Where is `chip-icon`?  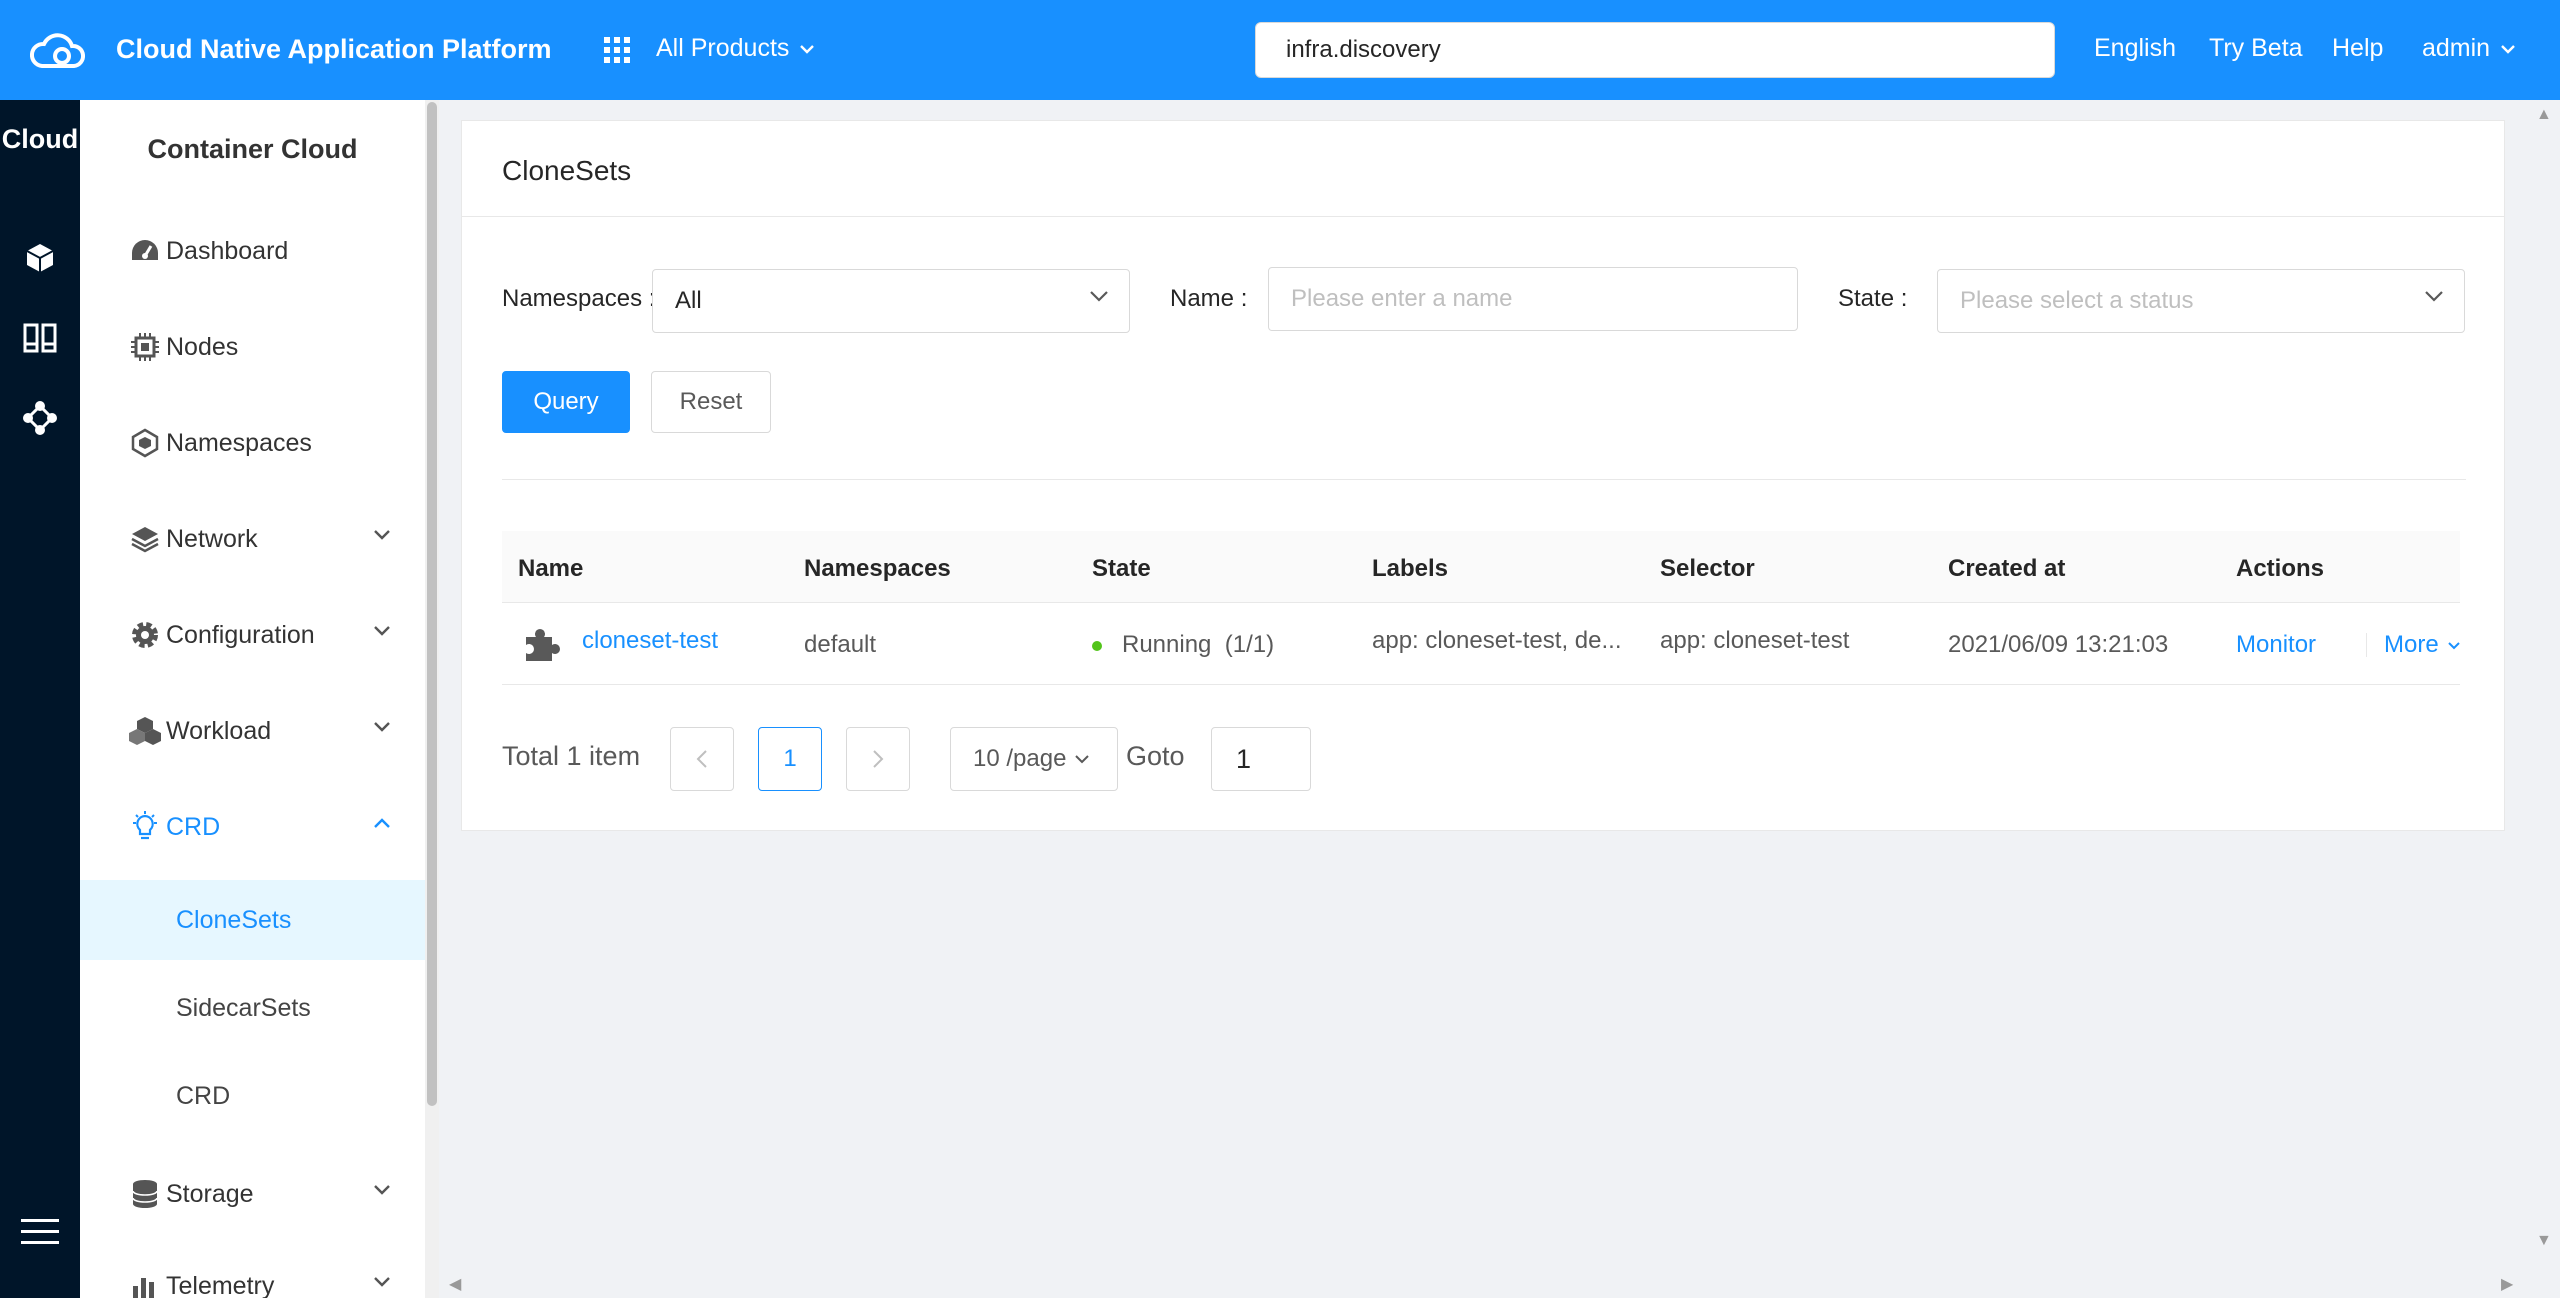
chip-icon is located at coordinates (145, 347).